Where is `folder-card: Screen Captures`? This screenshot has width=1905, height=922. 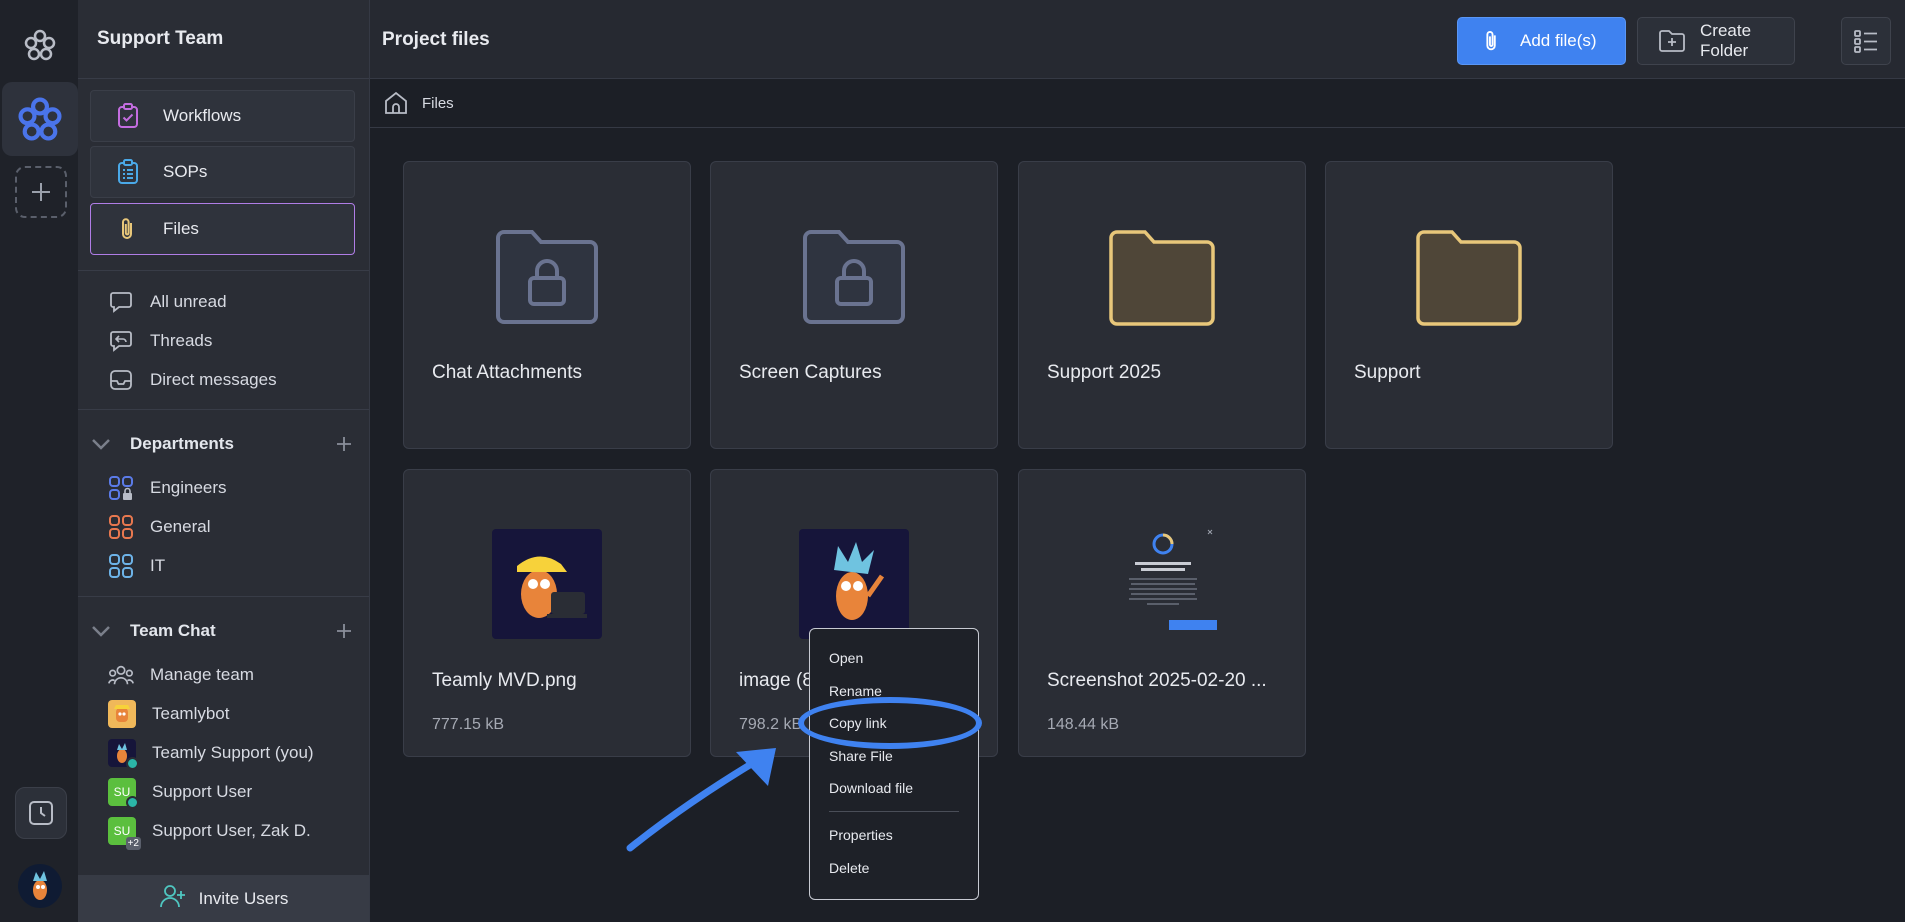
folder-card: Screen Captures is located at coordinates (854, 305).